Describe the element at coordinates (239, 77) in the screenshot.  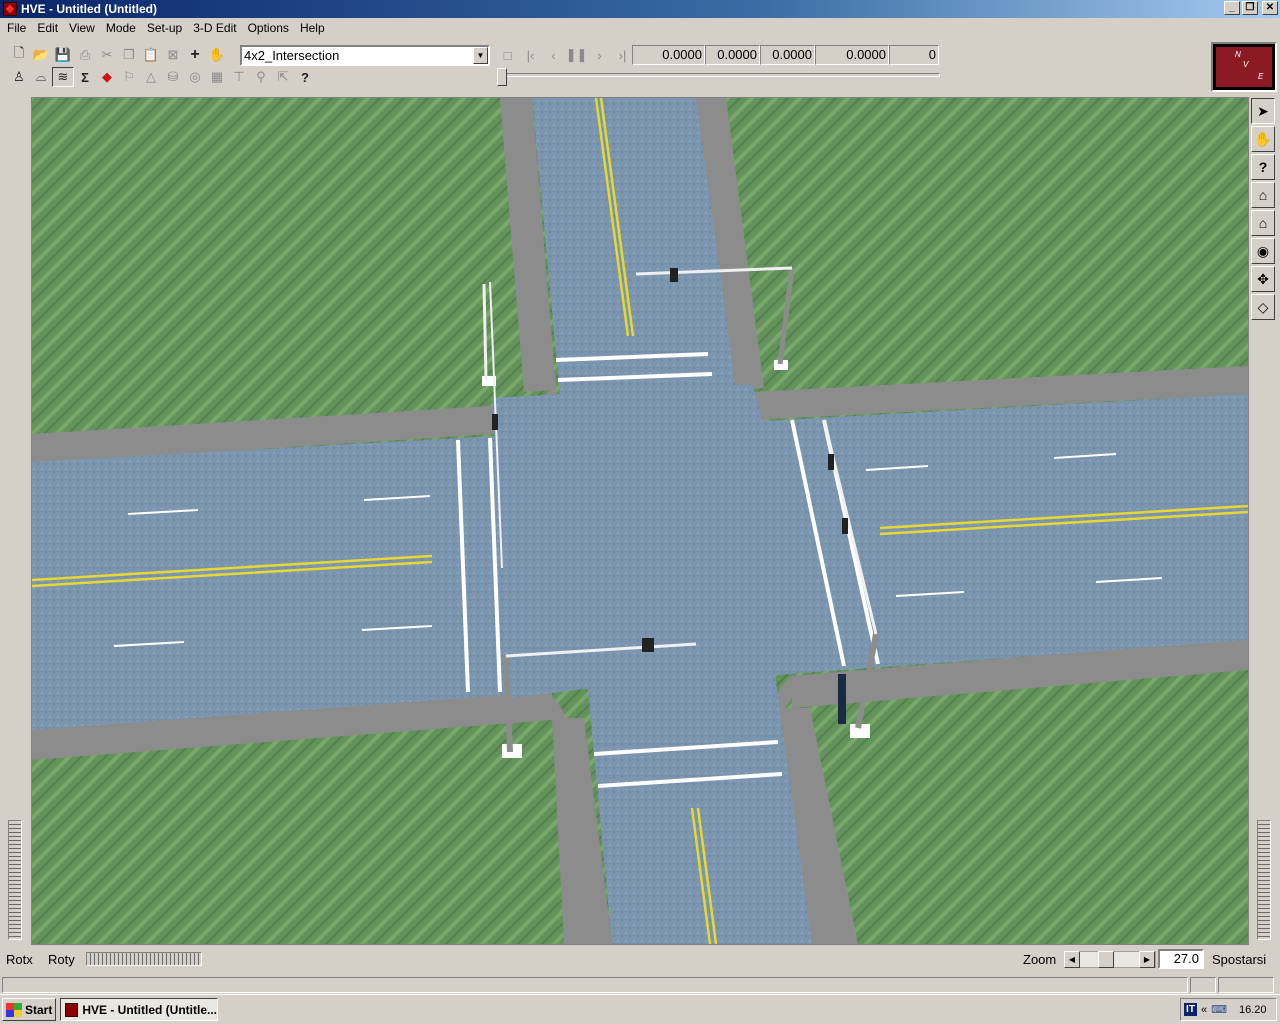
I see `tee-icon: ⊤` at that location.